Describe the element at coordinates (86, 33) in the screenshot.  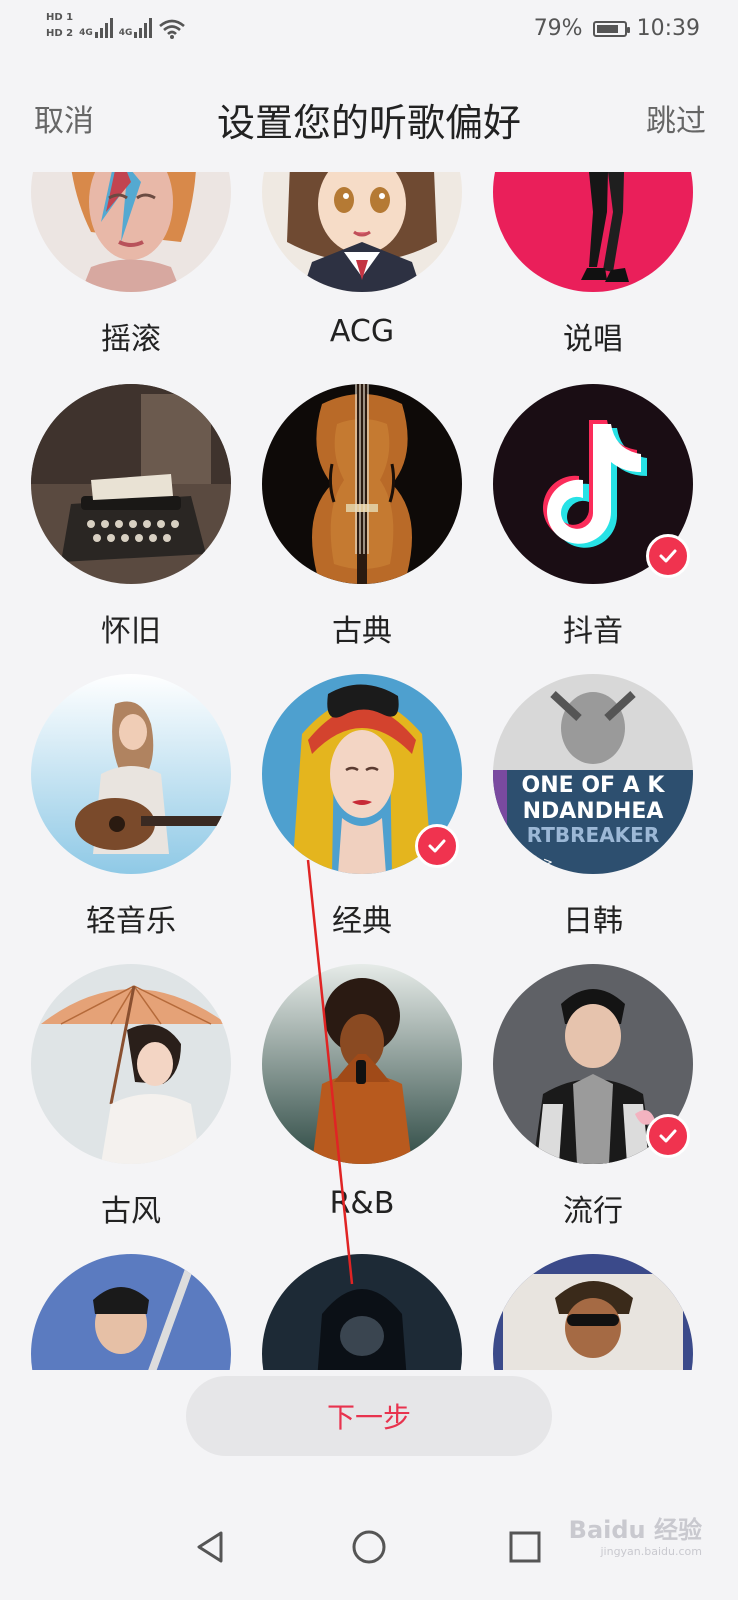
I see `network-type-1: 4G` at that location.